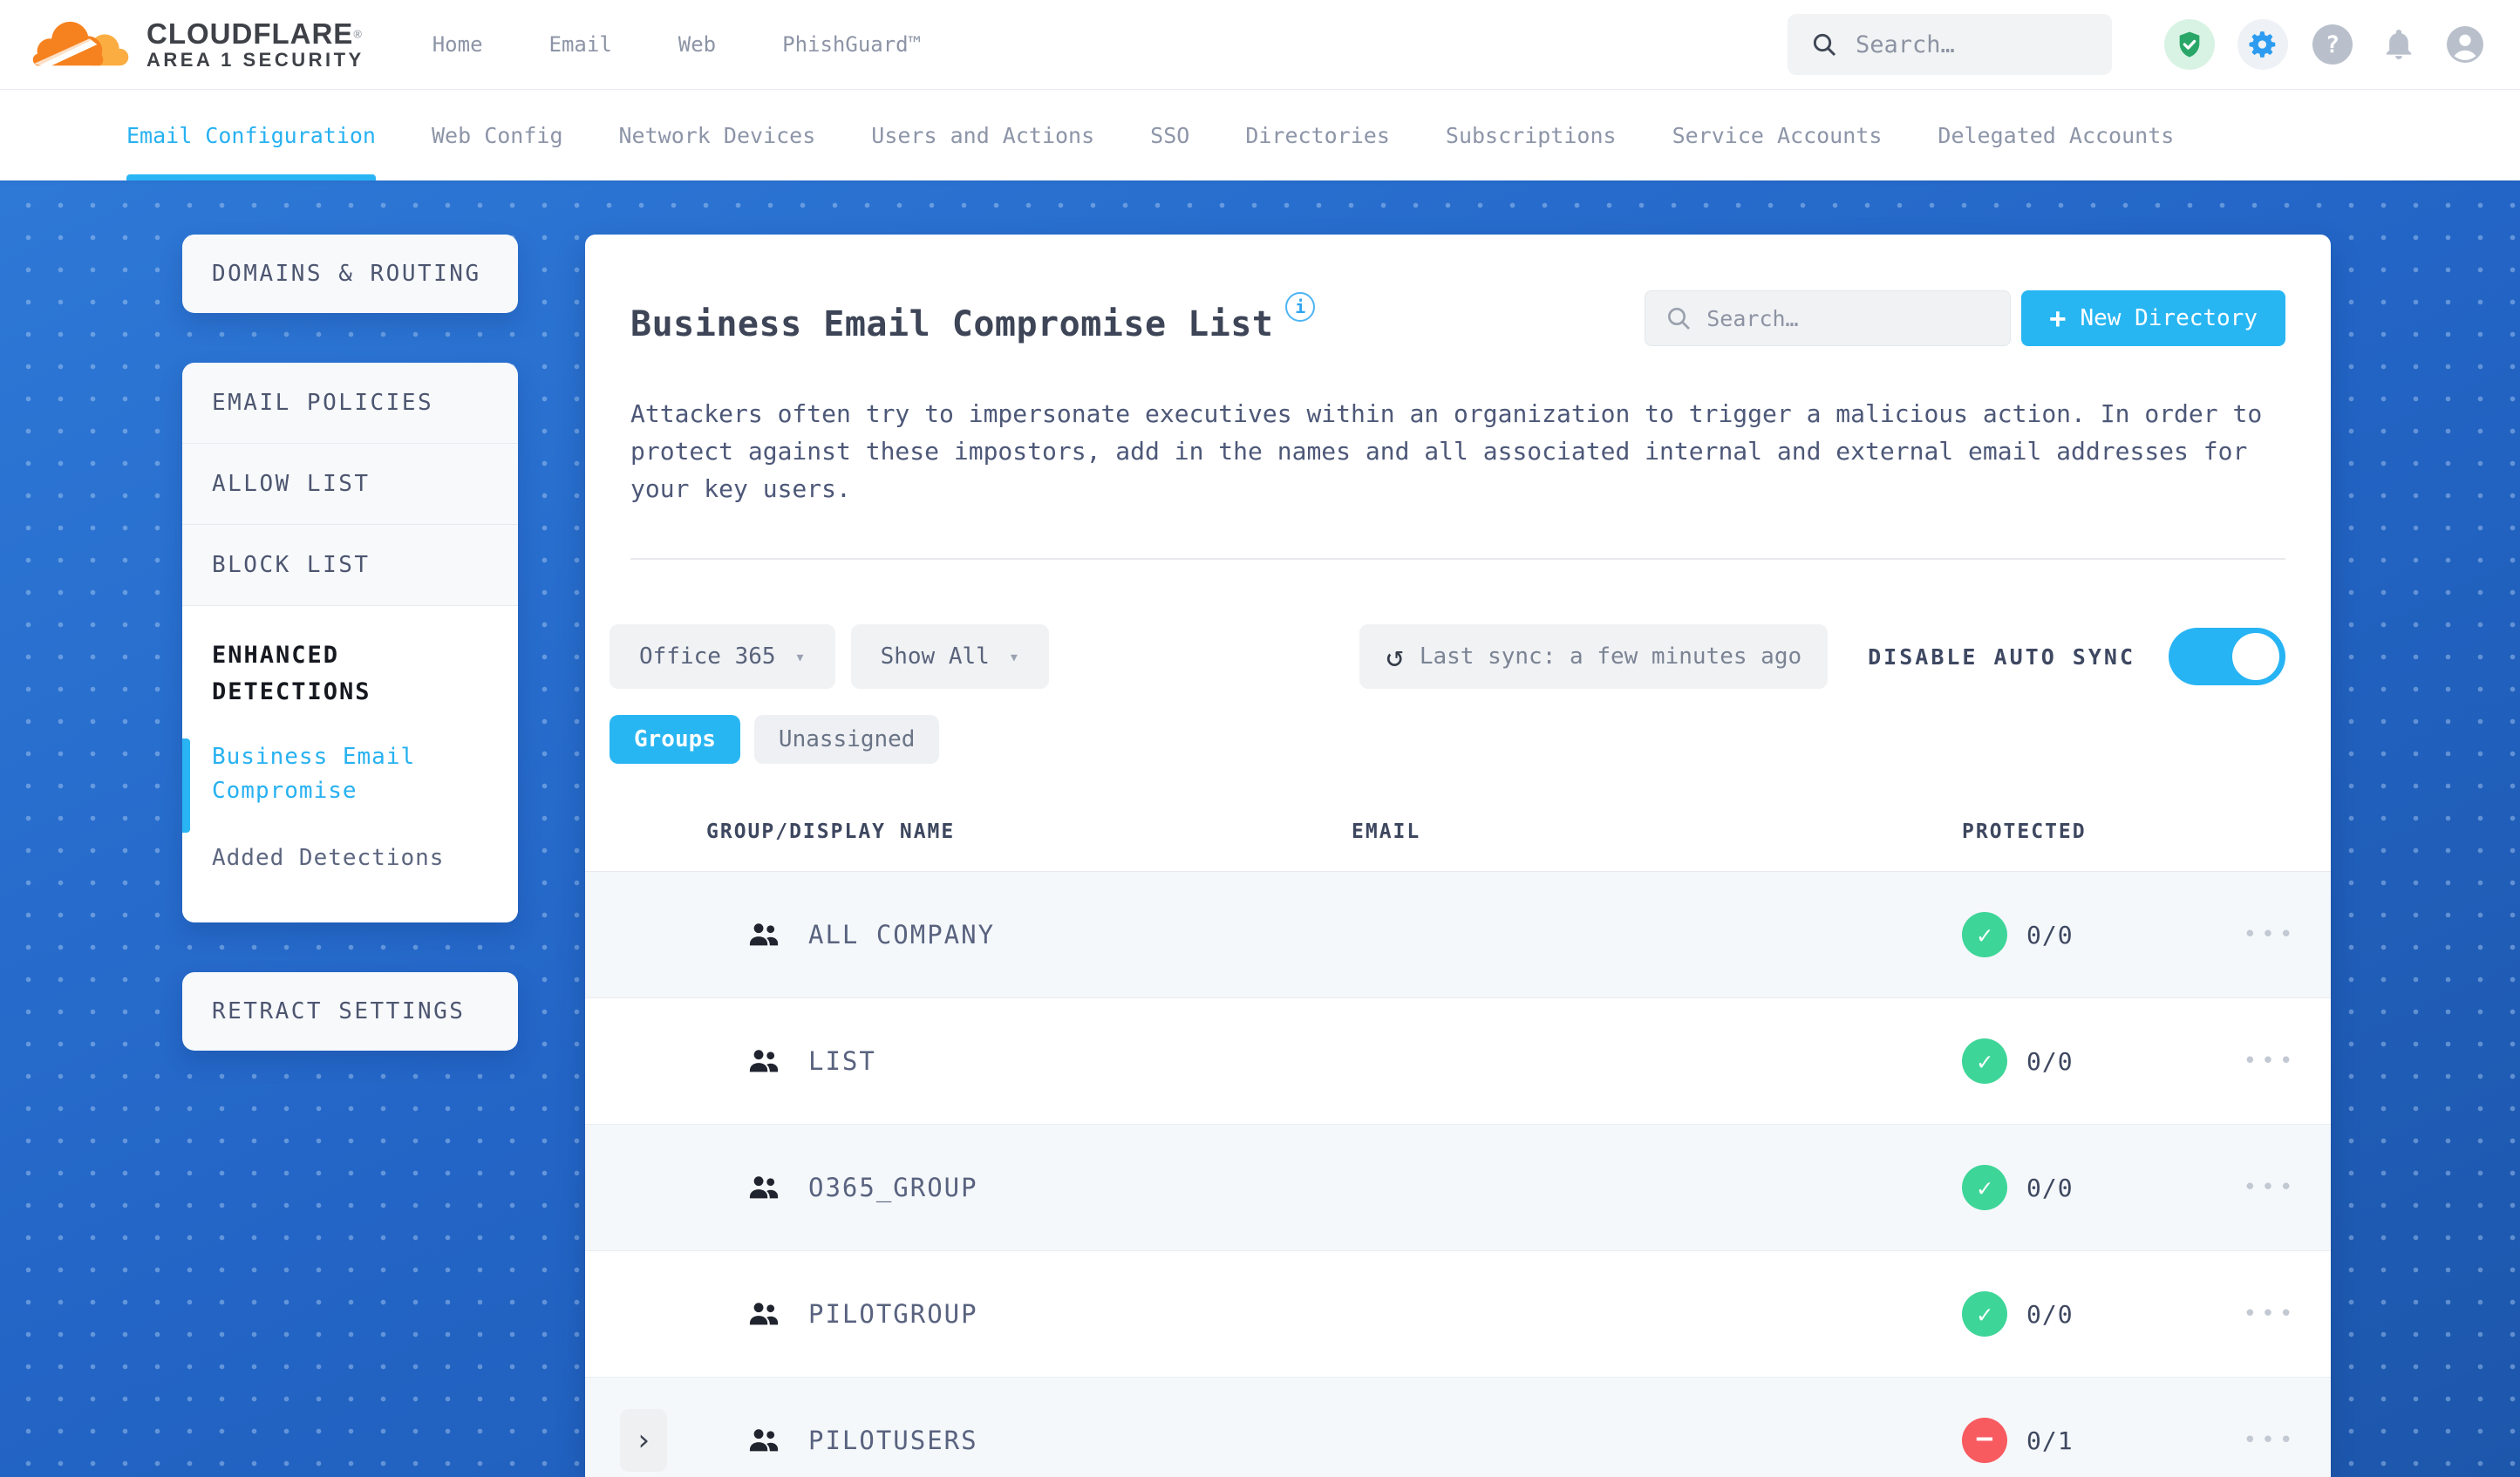  Describe the element at coordinates (350, 774) in the screenshot. I see `sidebar-item-business-email-compromise: Business Email Compromise` at that location.